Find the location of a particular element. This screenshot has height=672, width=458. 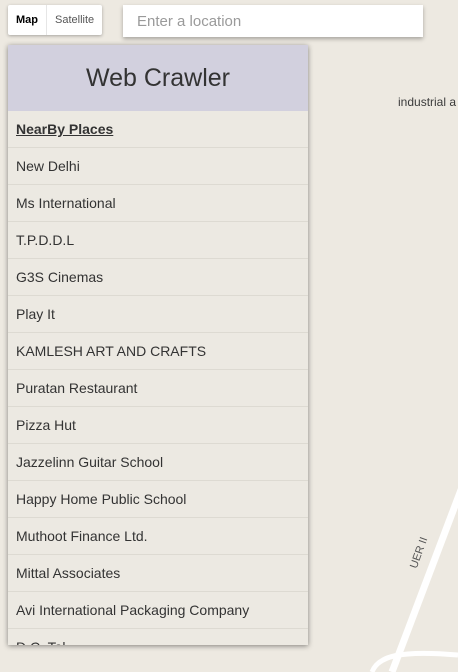

map-label-industrial-area: industrial a is located at coordinates (427, 102).